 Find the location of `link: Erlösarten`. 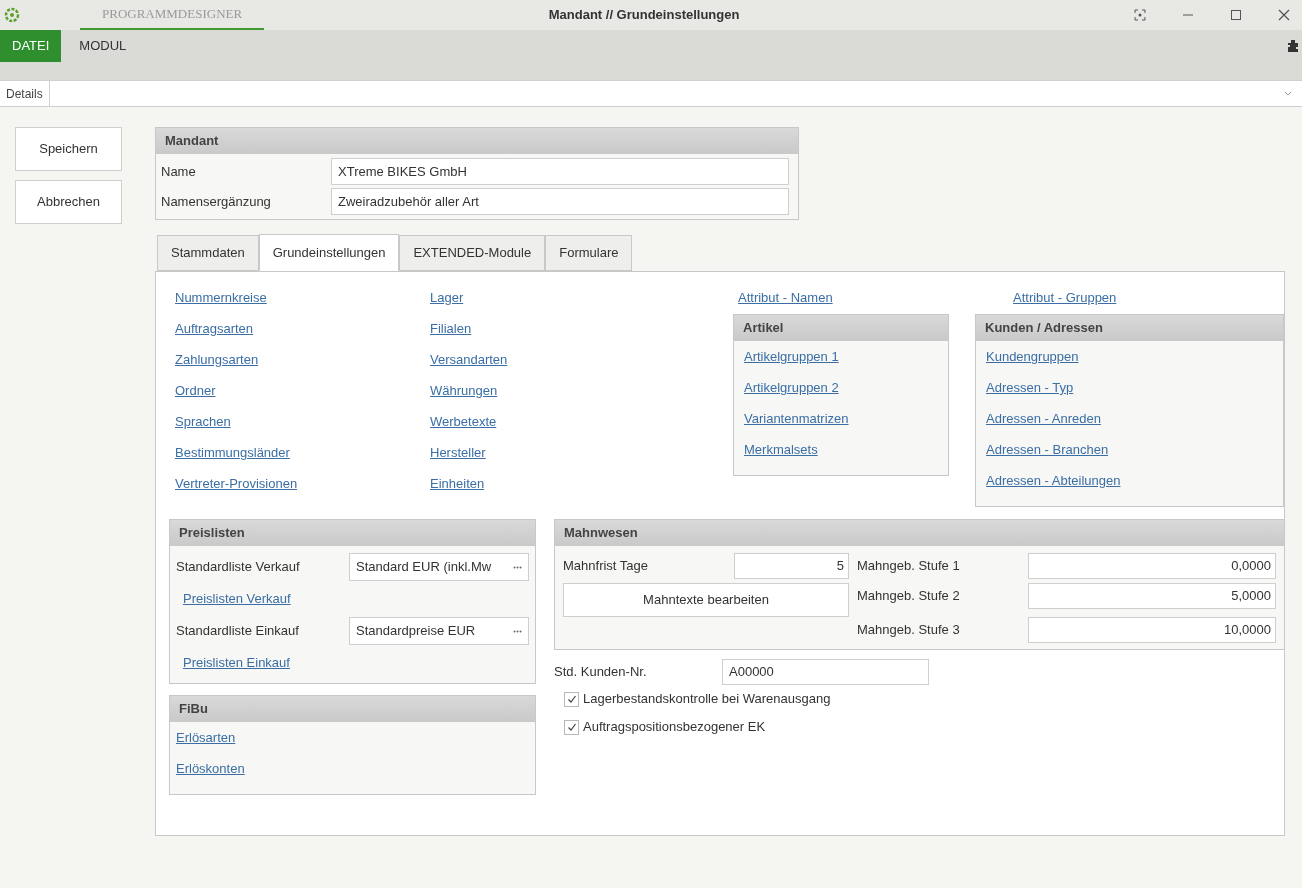

link: Erlösarten is located at coordinates (206, 737).